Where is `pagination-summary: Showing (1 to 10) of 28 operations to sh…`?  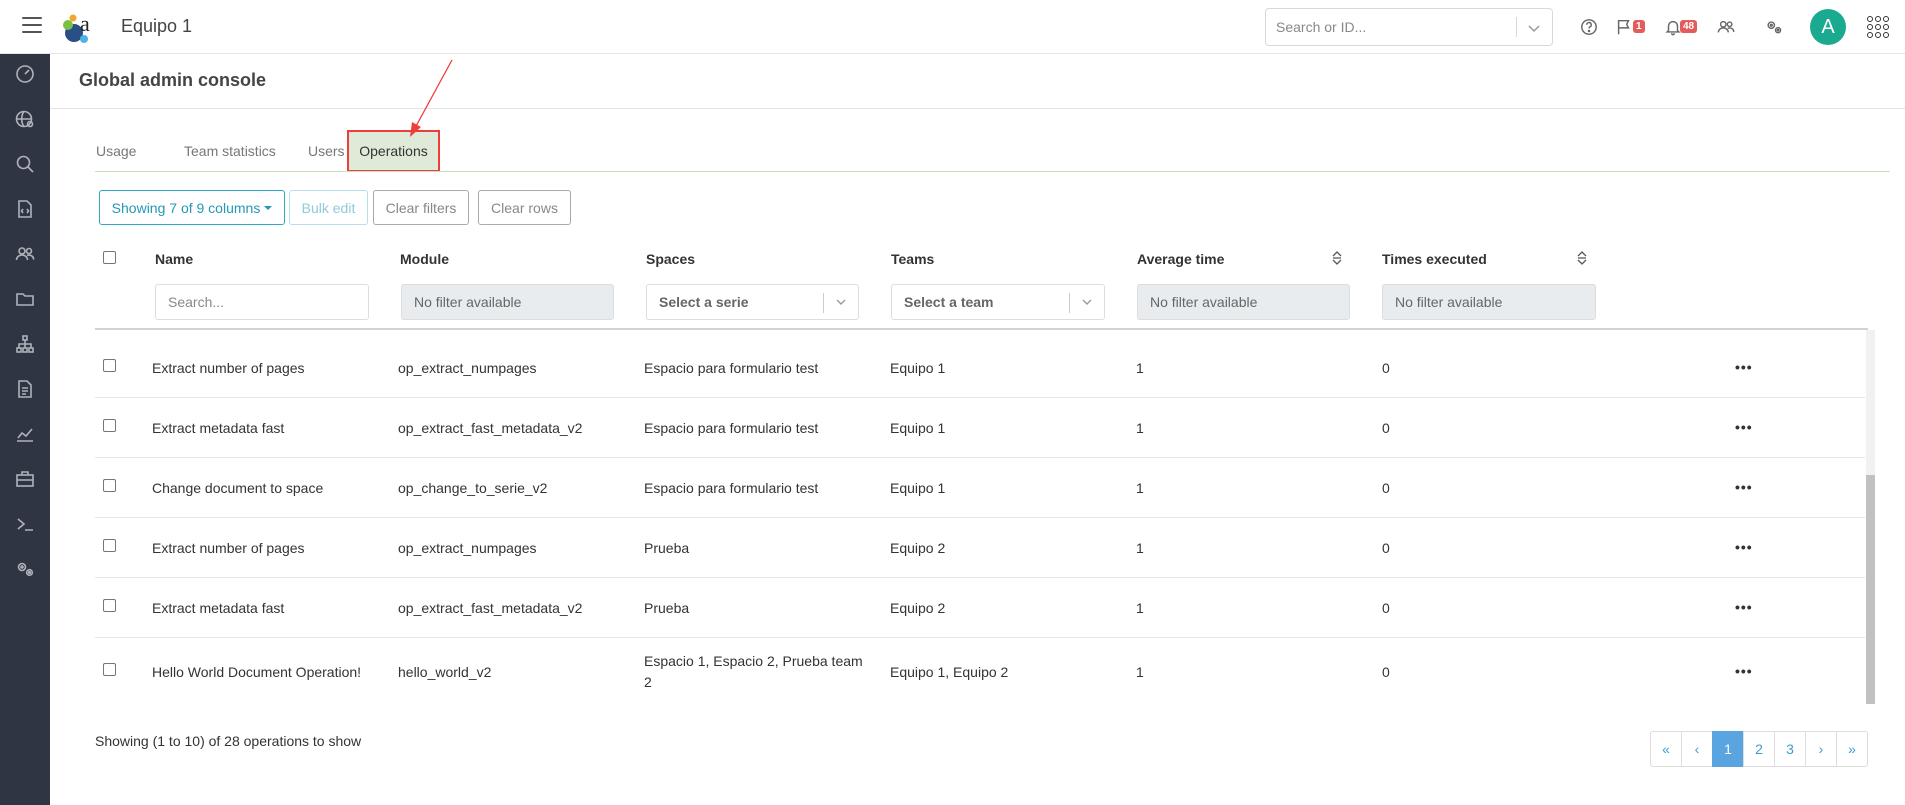 pagination-summary: Showing (1 to 10) of 28 operations to sh… is located at coordinates (228, 741).